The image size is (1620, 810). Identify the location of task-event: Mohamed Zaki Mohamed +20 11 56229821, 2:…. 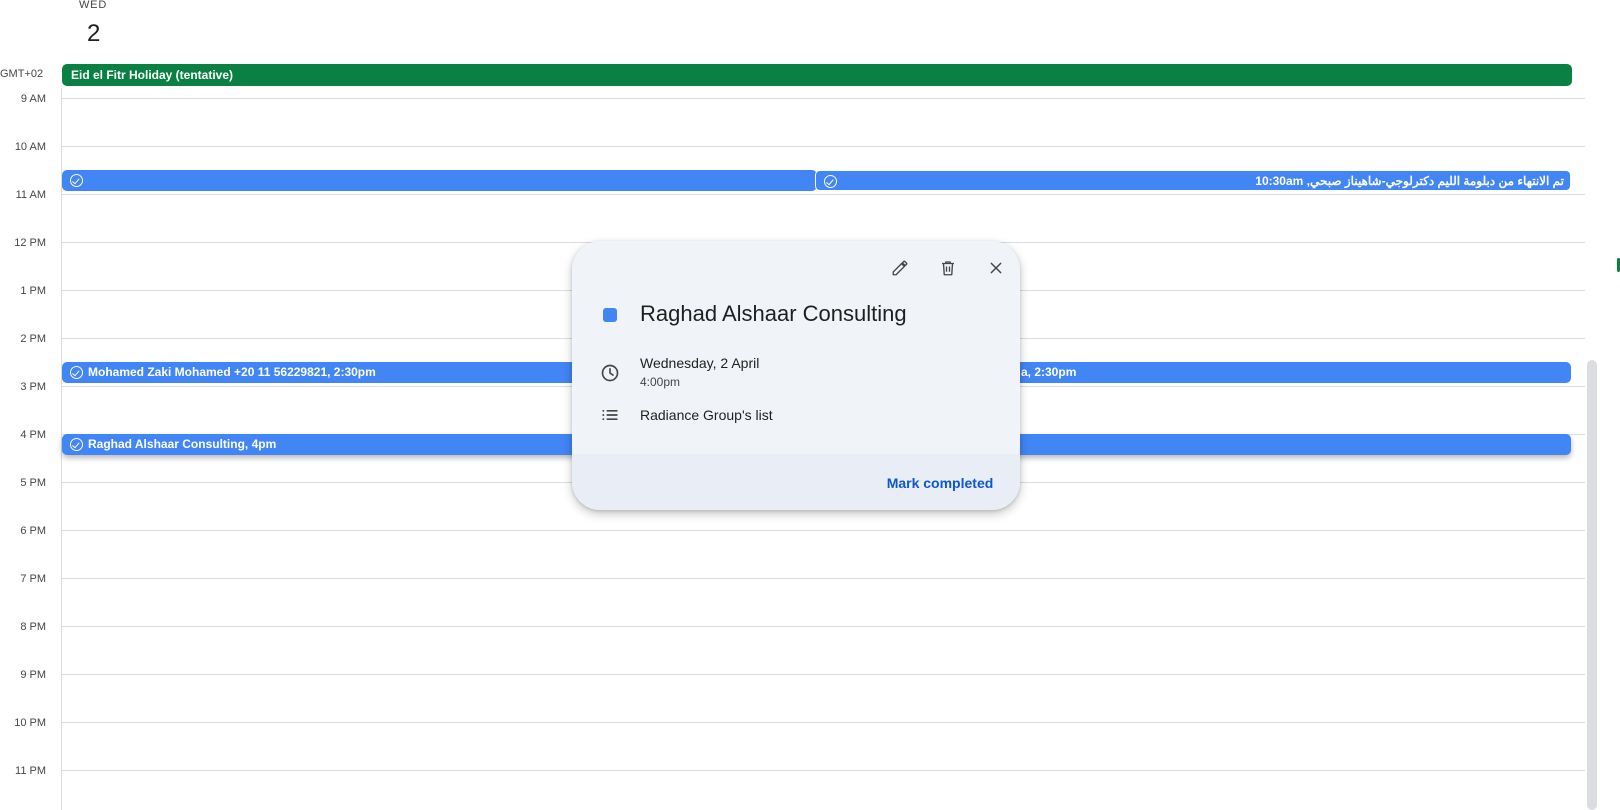
(319, 372).